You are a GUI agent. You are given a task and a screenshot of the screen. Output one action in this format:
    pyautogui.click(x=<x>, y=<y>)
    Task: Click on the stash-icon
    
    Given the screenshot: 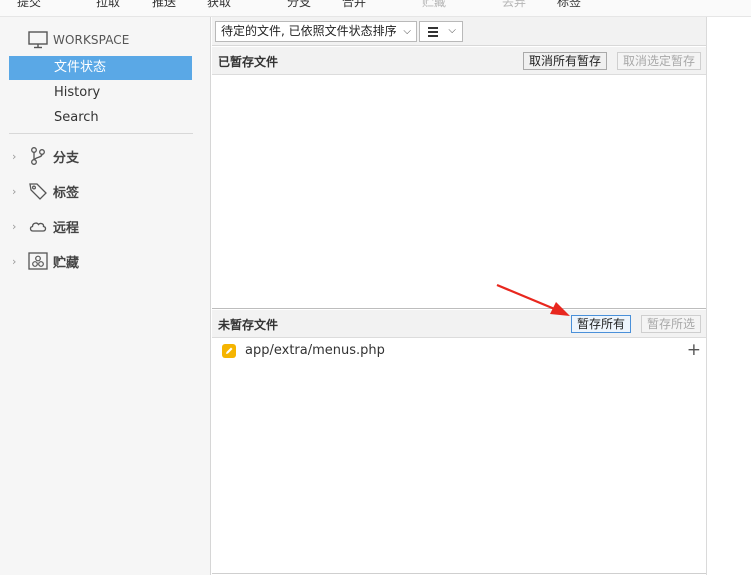 What is the action you would take?
    pyautogui.click(x=38, y=261)
    